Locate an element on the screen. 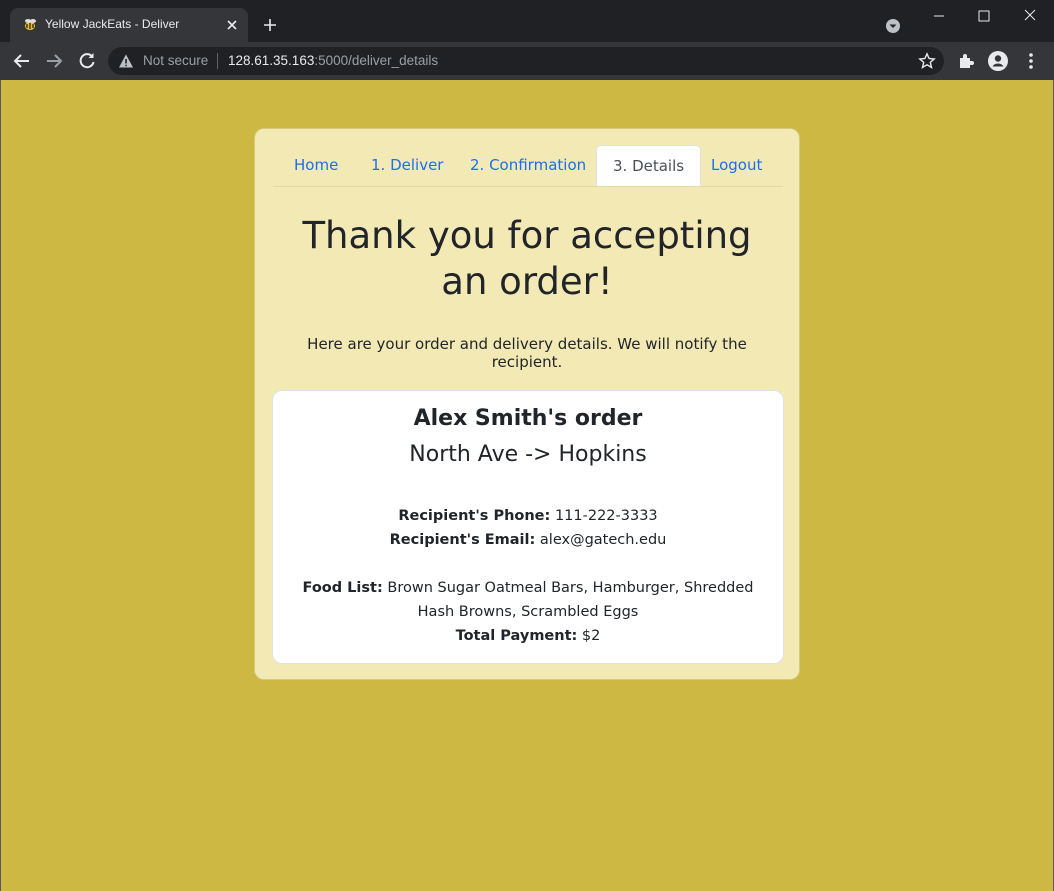 The image size is (1054, 891). recipient-email: Recipient's Email: alex@gatech.edu is located at coordinates (528, 540).